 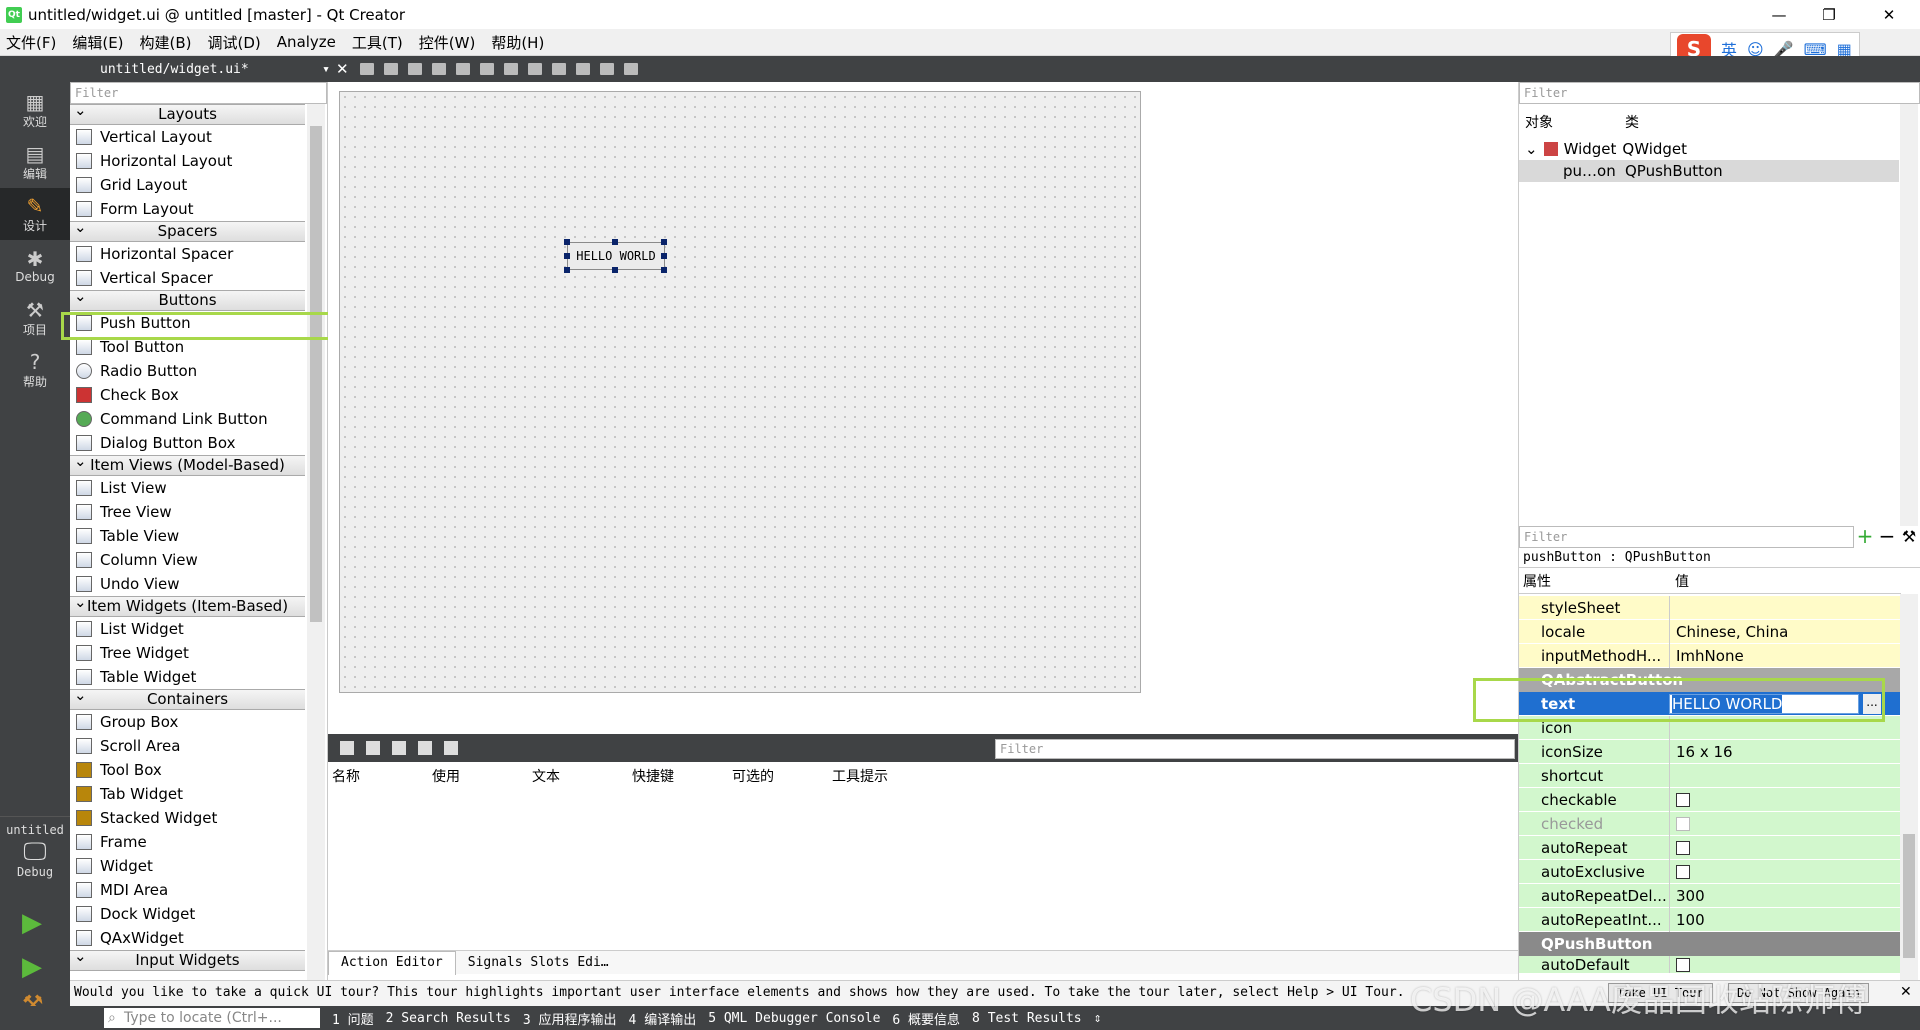 I want to click on widget-group-box: Group Box, so click(x=187, y=722).